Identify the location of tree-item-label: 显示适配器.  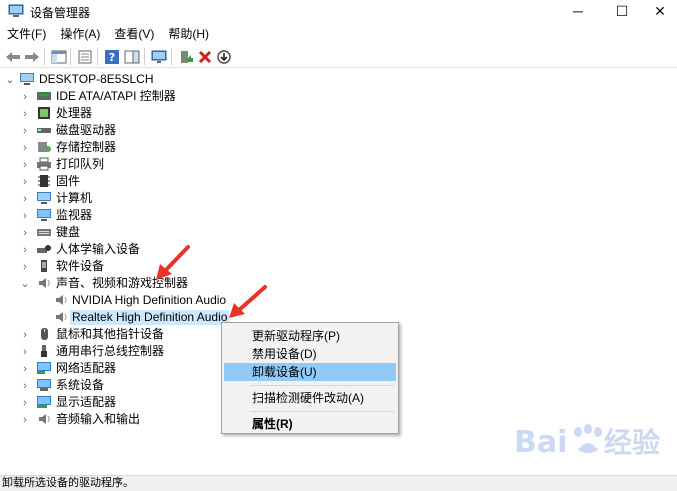
(86, 402).